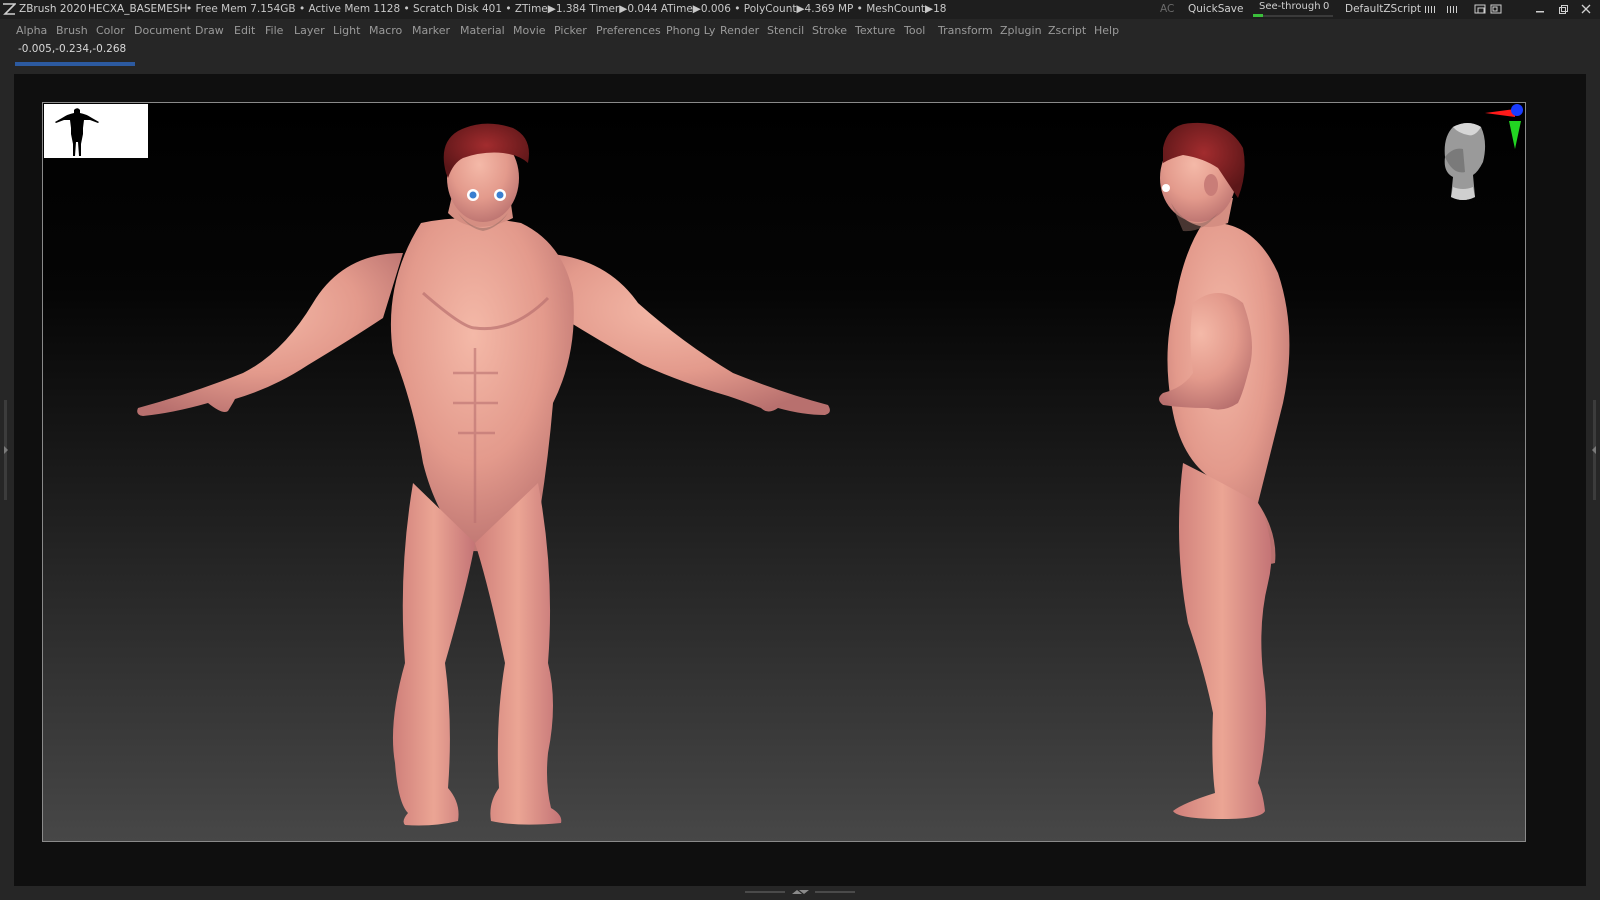 Image resolution: width=1600 pixels, height=900 pixels. I want to click on left-tray-handle, so click(6, 450).